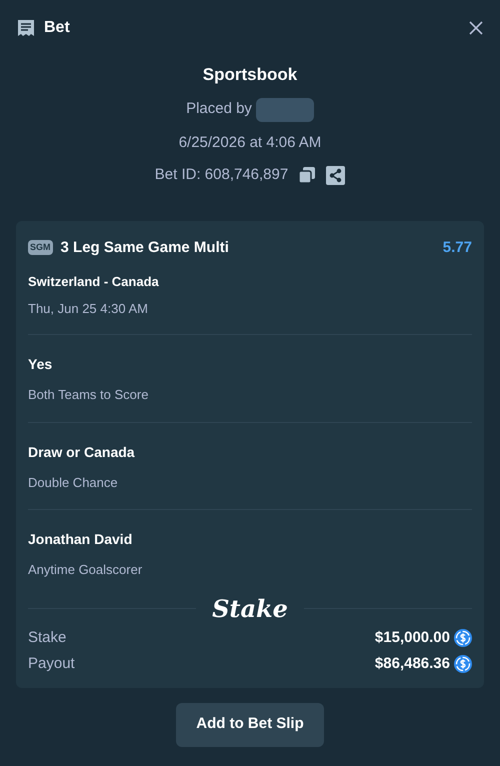  Describe the element at coordinates (26, 28) in the screenshot. I see `receipt-icon` at that location.